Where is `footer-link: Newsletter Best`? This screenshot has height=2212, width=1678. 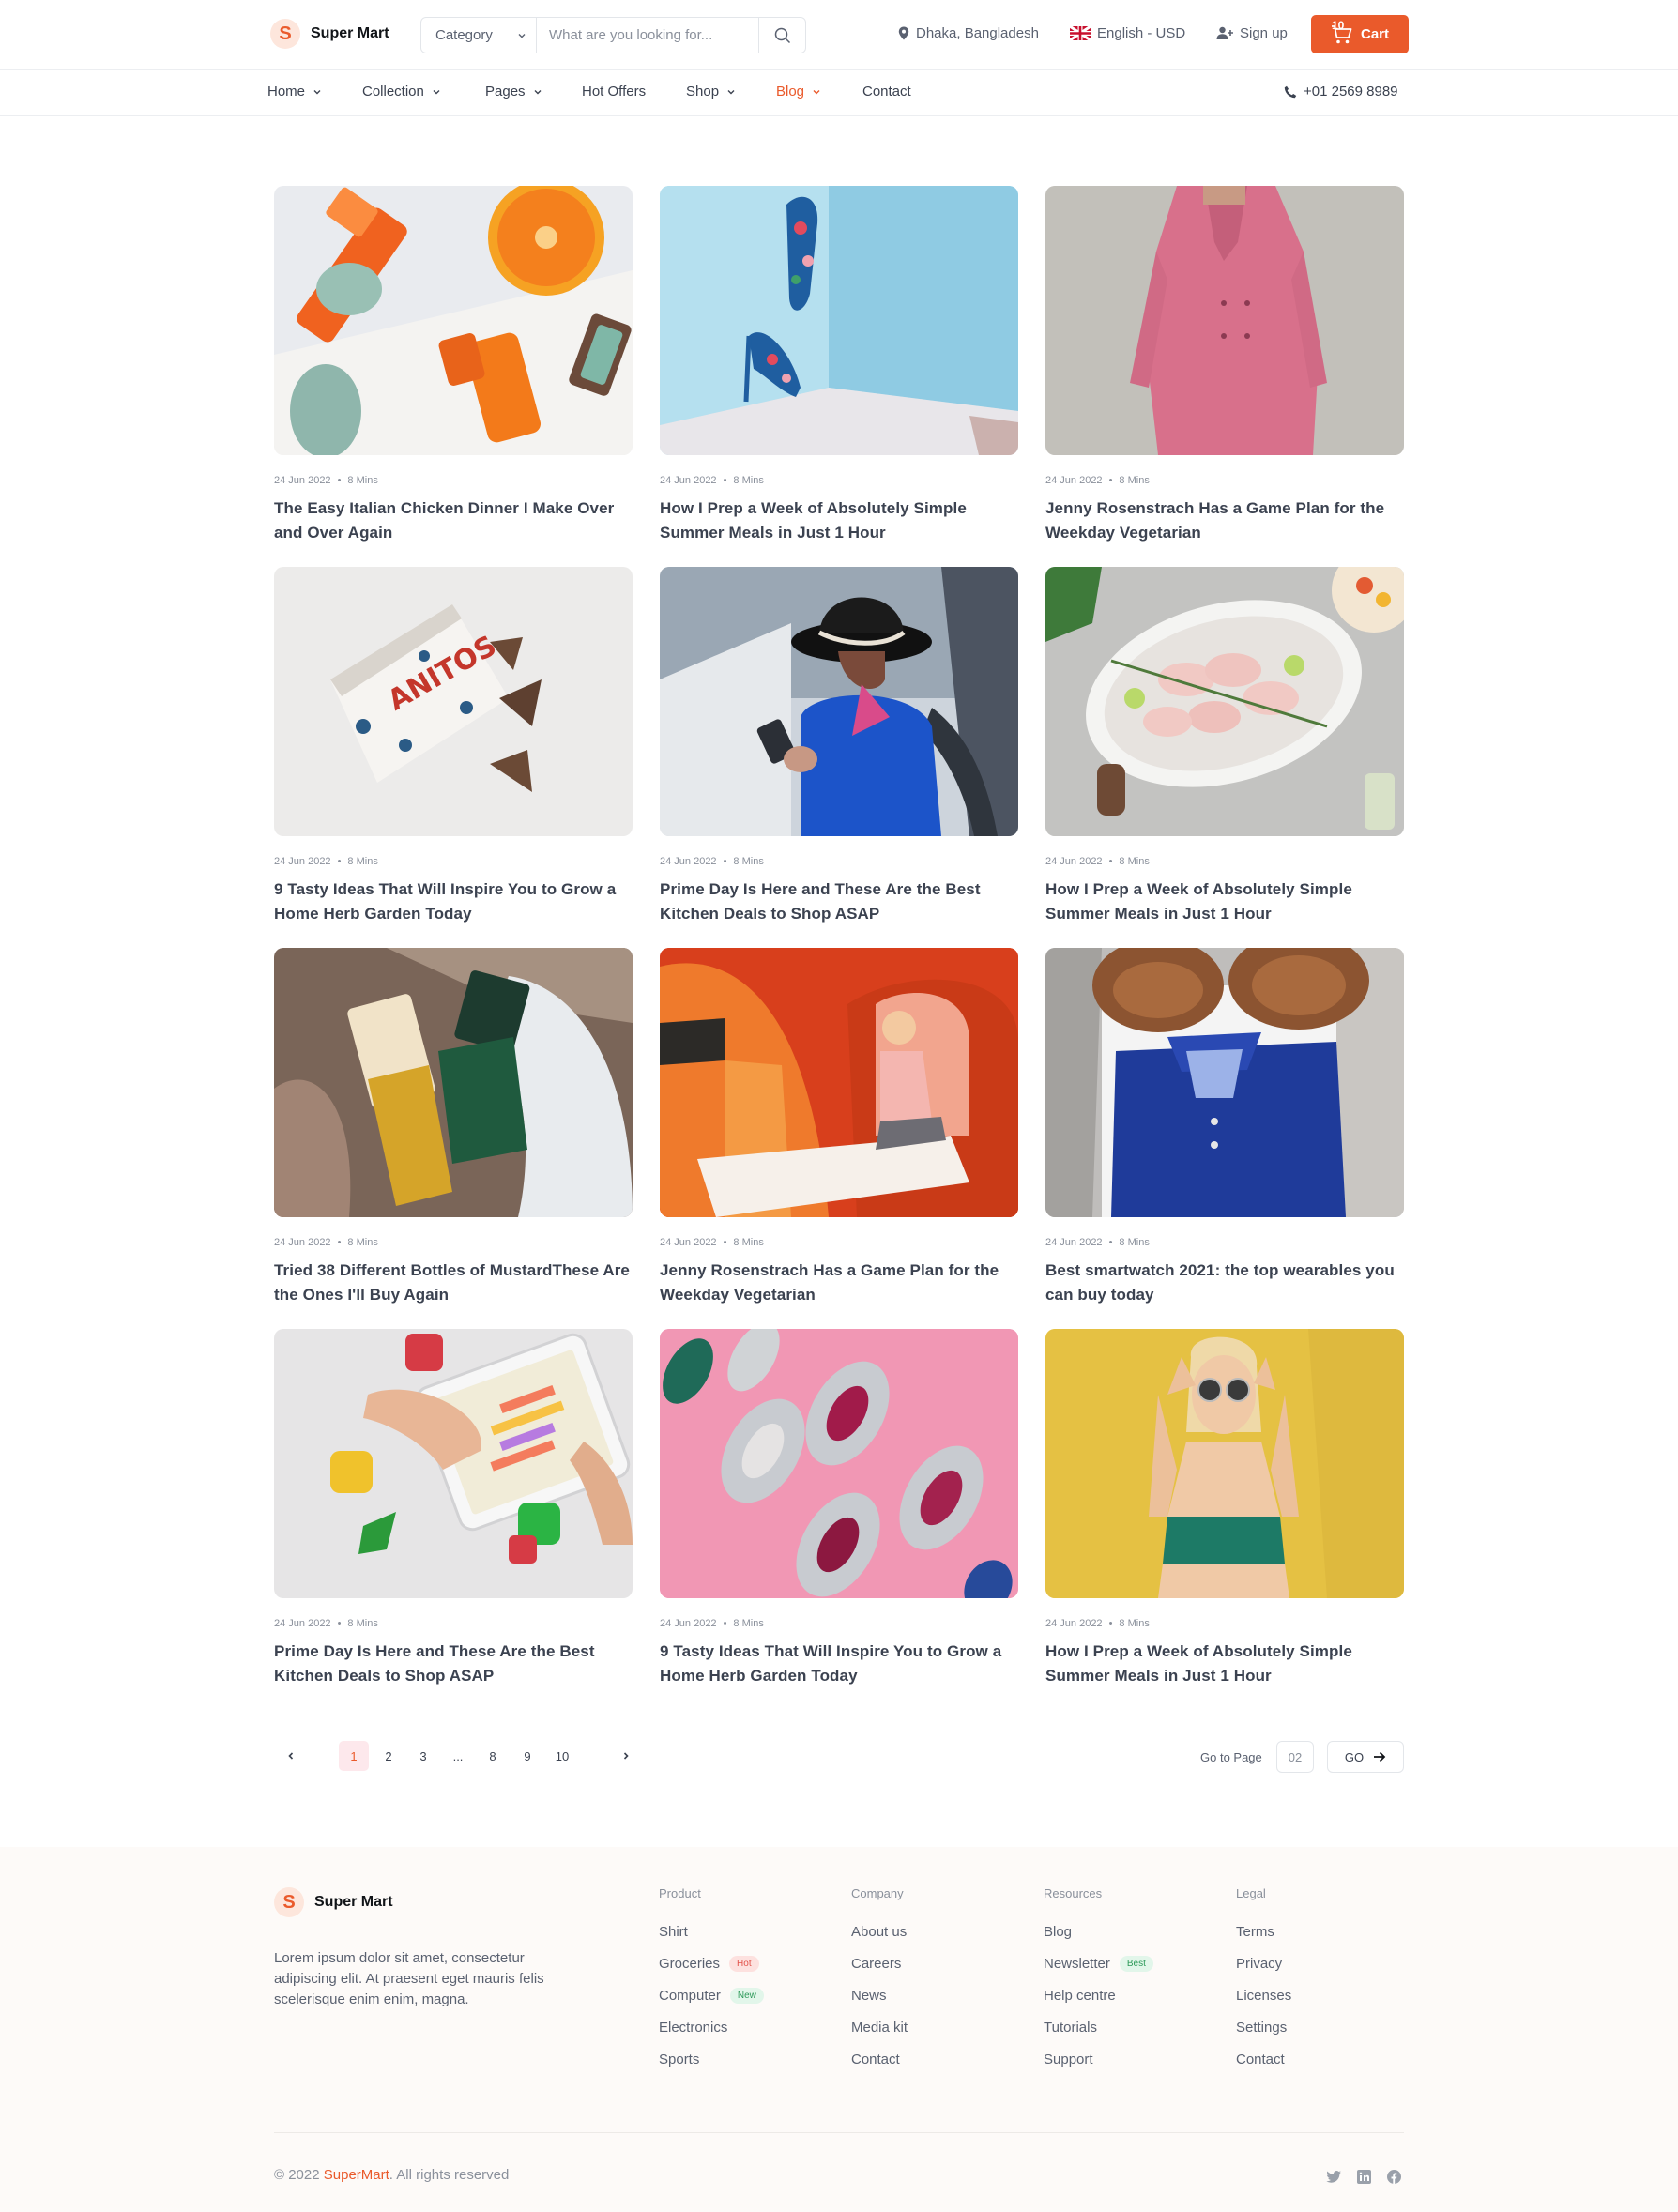
footer-link: Newsletter Best is located at coordinates (1098, 1963).